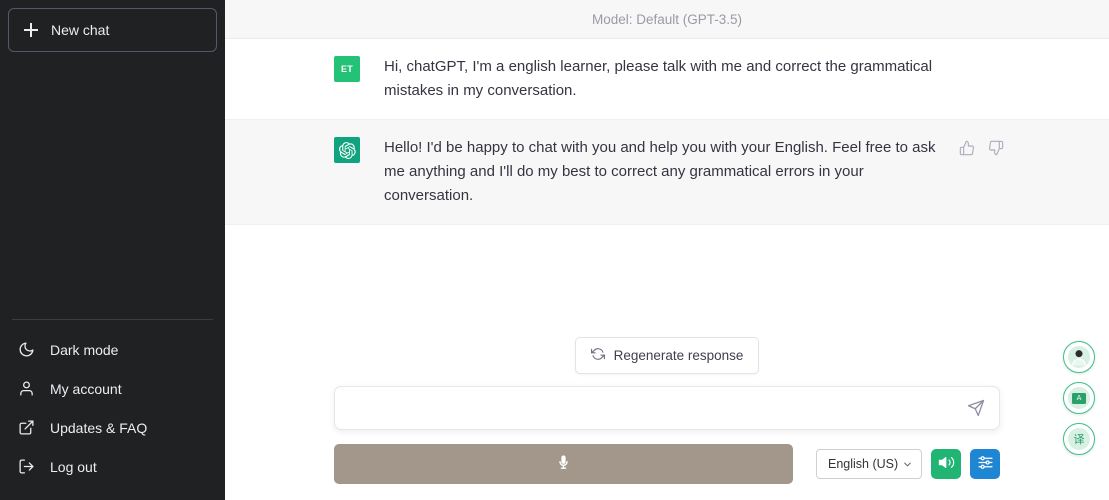 The width and height of the screenshot is (1109, 500). I want to click on flashcard-icon: A, so click(1079, 398).